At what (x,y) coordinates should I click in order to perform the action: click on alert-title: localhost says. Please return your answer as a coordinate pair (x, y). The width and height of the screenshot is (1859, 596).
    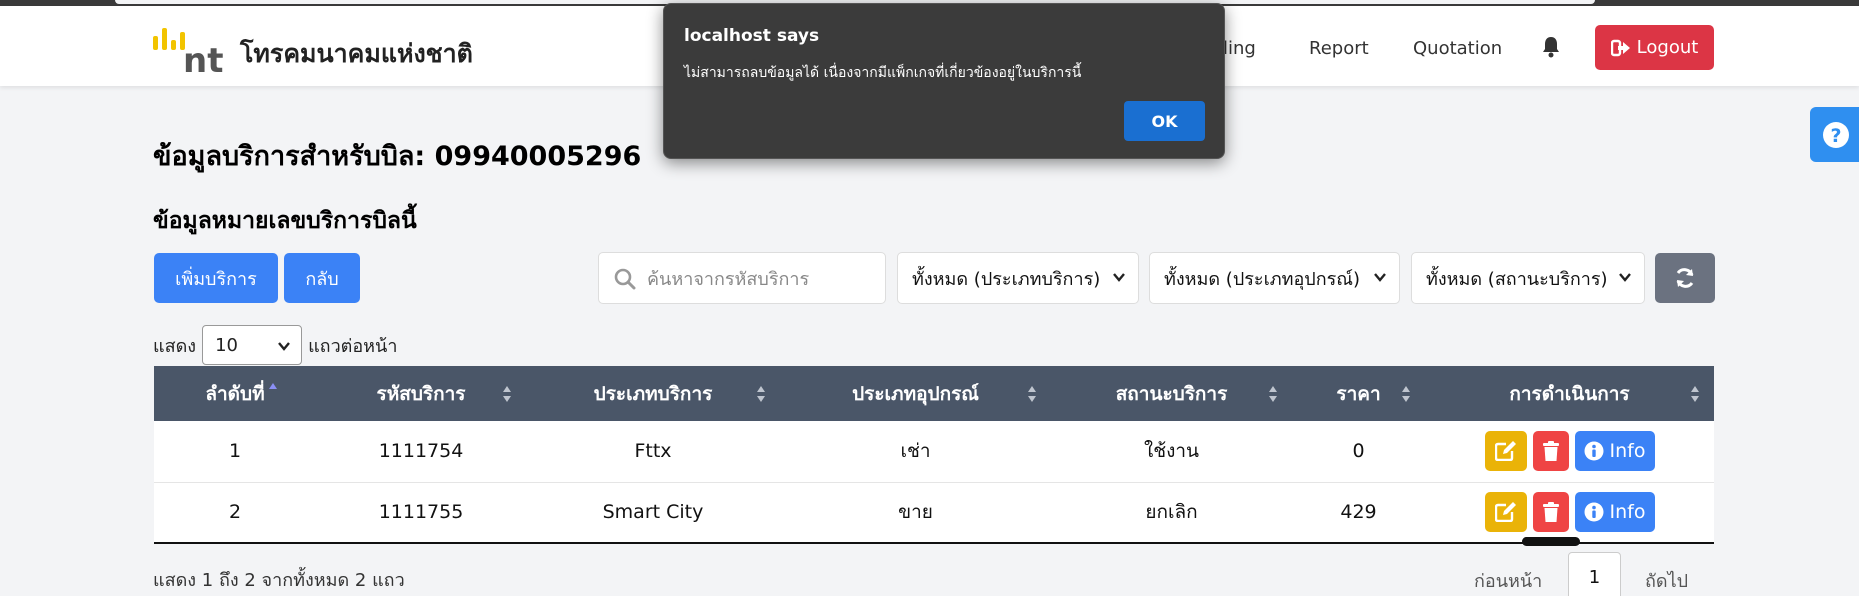
    Looking at the image, I should click on (752, 36).